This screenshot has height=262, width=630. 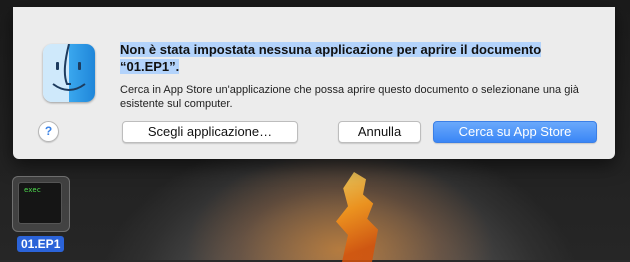 I want to click on dialog-title-line2: “01.EP1”., so click(x=150, y=66).